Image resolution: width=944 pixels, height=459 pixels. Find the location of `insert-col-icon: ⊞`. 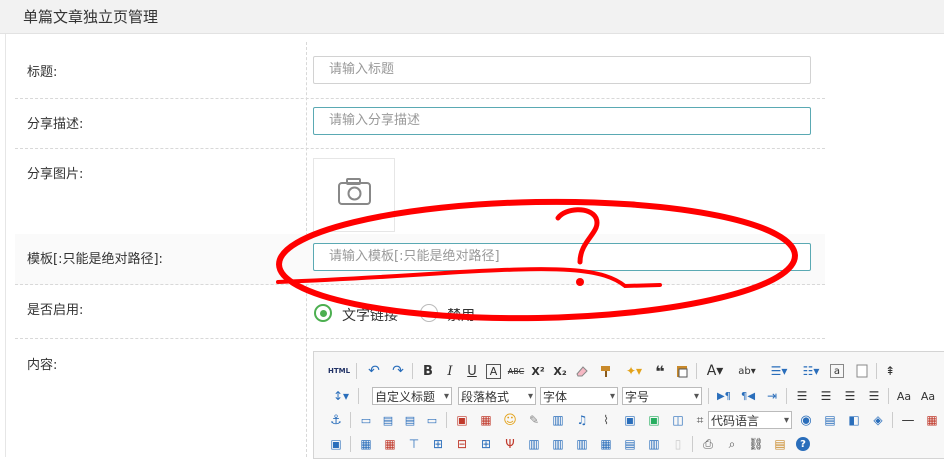

insert-col-icon: ⊞ is located at coordinates (486, 444).